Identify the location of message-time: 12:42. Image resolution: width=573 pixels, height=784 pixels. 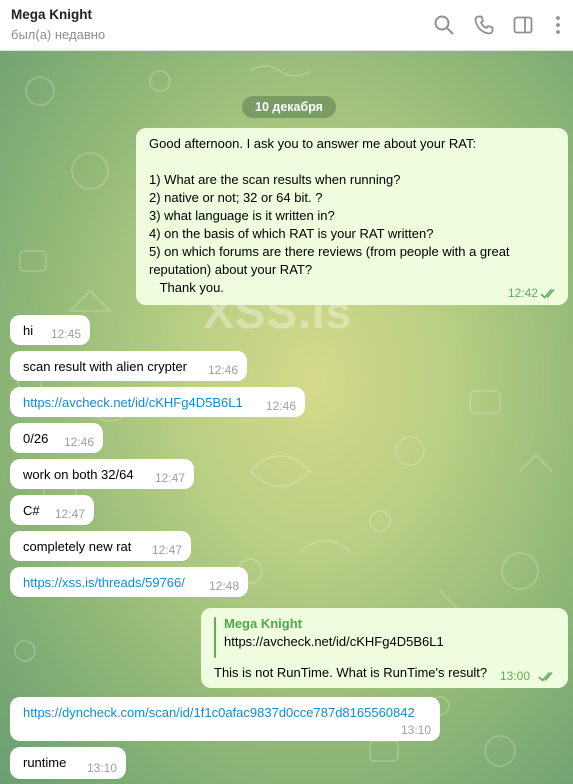
(522, 293).